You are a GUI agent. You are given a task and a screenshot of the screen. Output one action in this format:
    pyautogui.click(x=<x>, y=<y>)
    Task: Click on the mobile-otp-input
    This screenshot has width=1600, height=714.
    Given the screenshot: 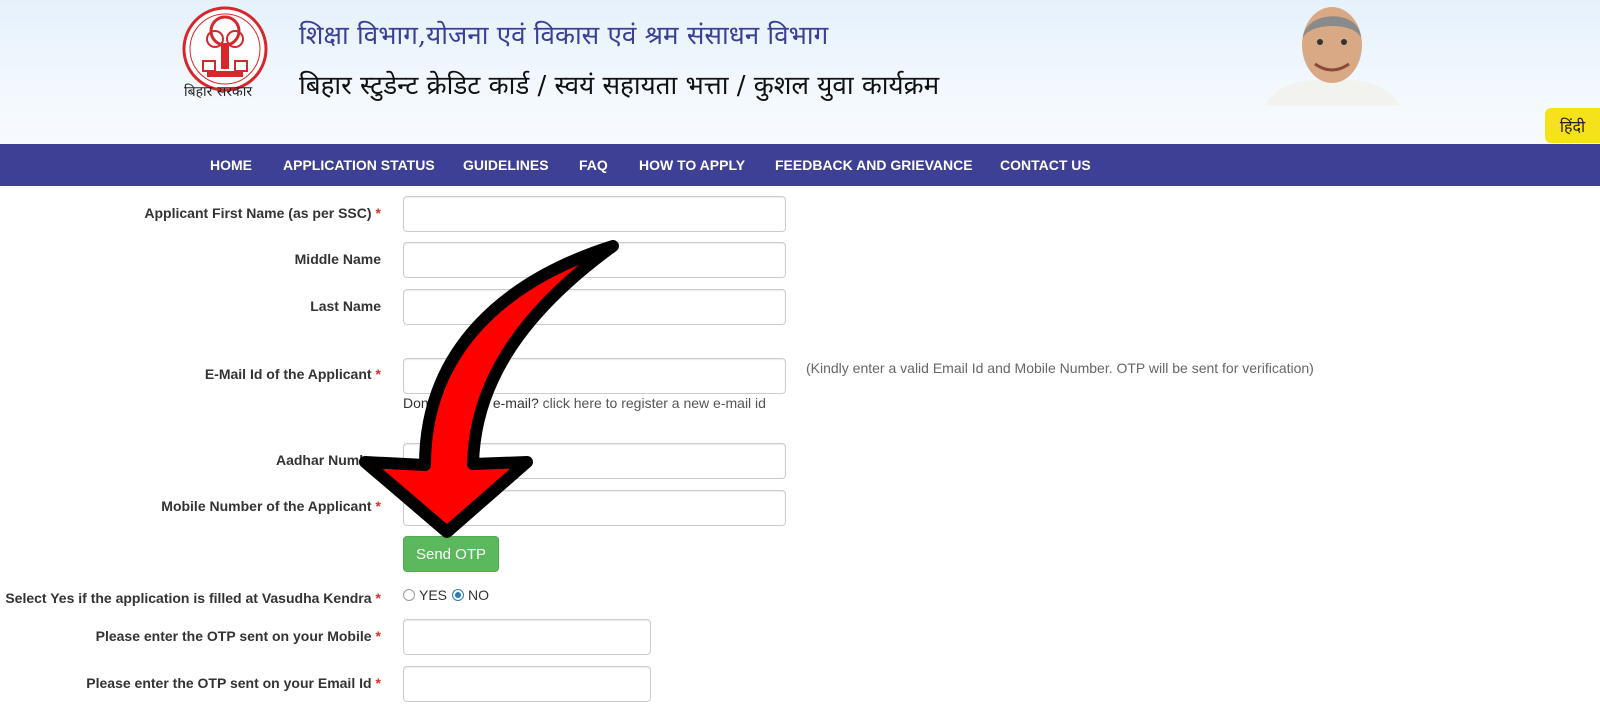 What is the action you would take?
    pyautogui.click(x=527, y=637)
    